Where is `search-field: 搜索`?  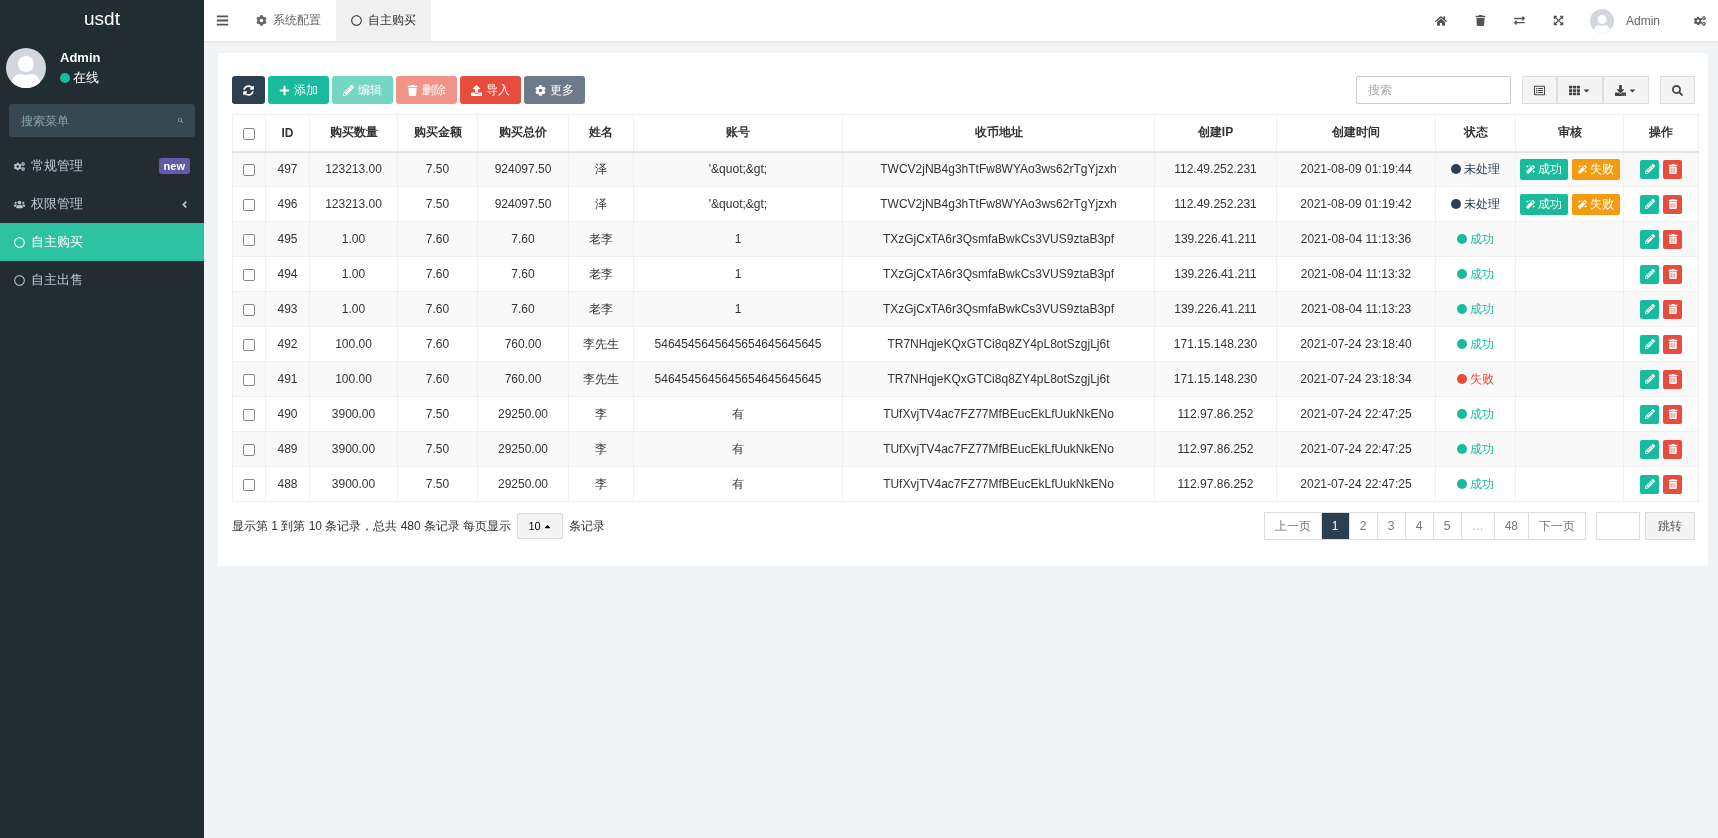 search-field: 搜索 is located at coordinates (1433, 90).